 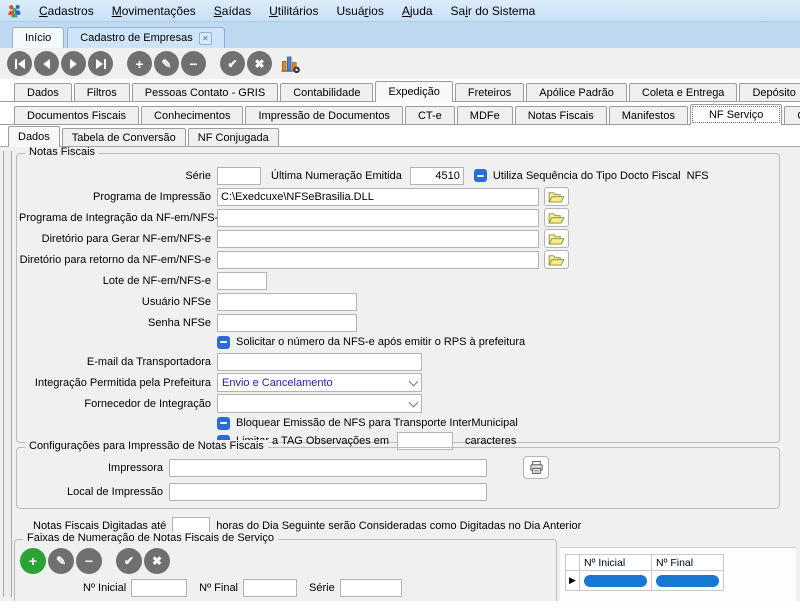 I want to click on tab-nf-conjugada: NF Conjugada, so click(x=233, y=137).